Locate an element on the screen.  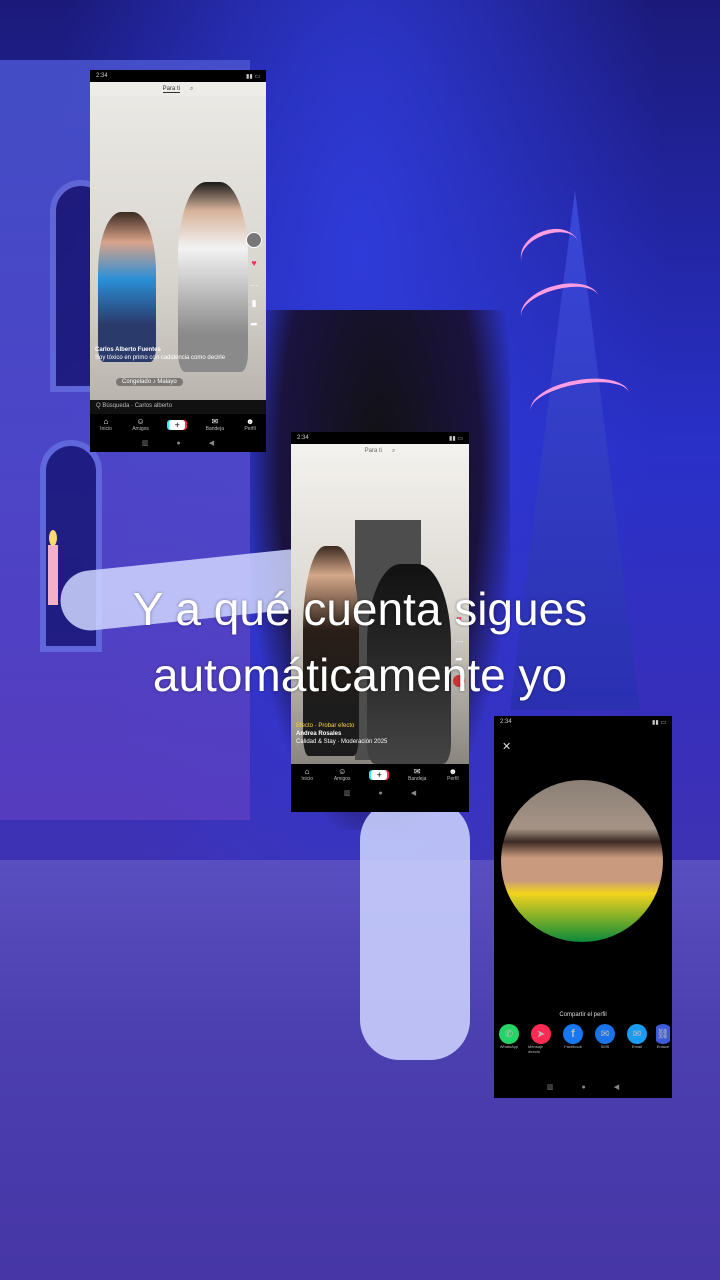
overlay-caption: Y a qué cuenta sigues automáticamente yo is located at coordinates (360, 642).